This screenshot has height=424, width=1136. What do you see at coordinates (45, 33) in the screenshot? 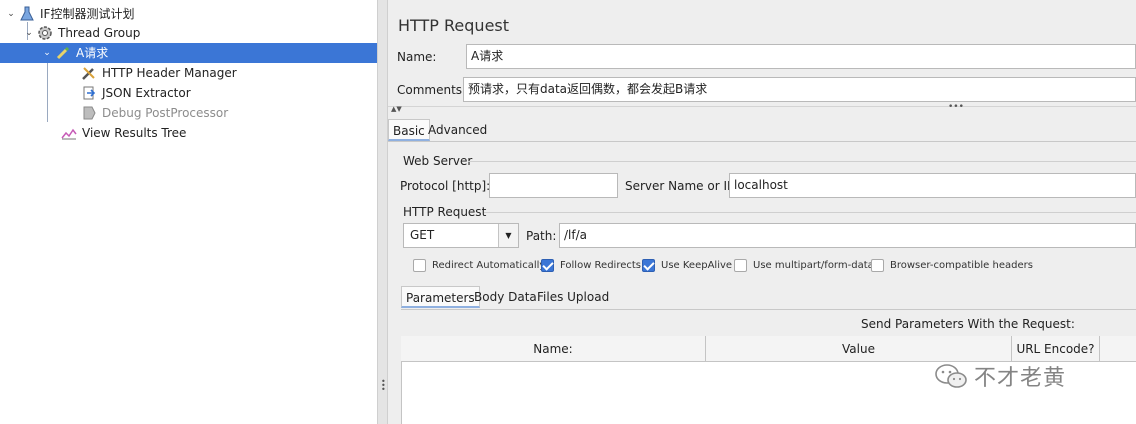
I see `gear-icon` at bounding box center [45, 33].